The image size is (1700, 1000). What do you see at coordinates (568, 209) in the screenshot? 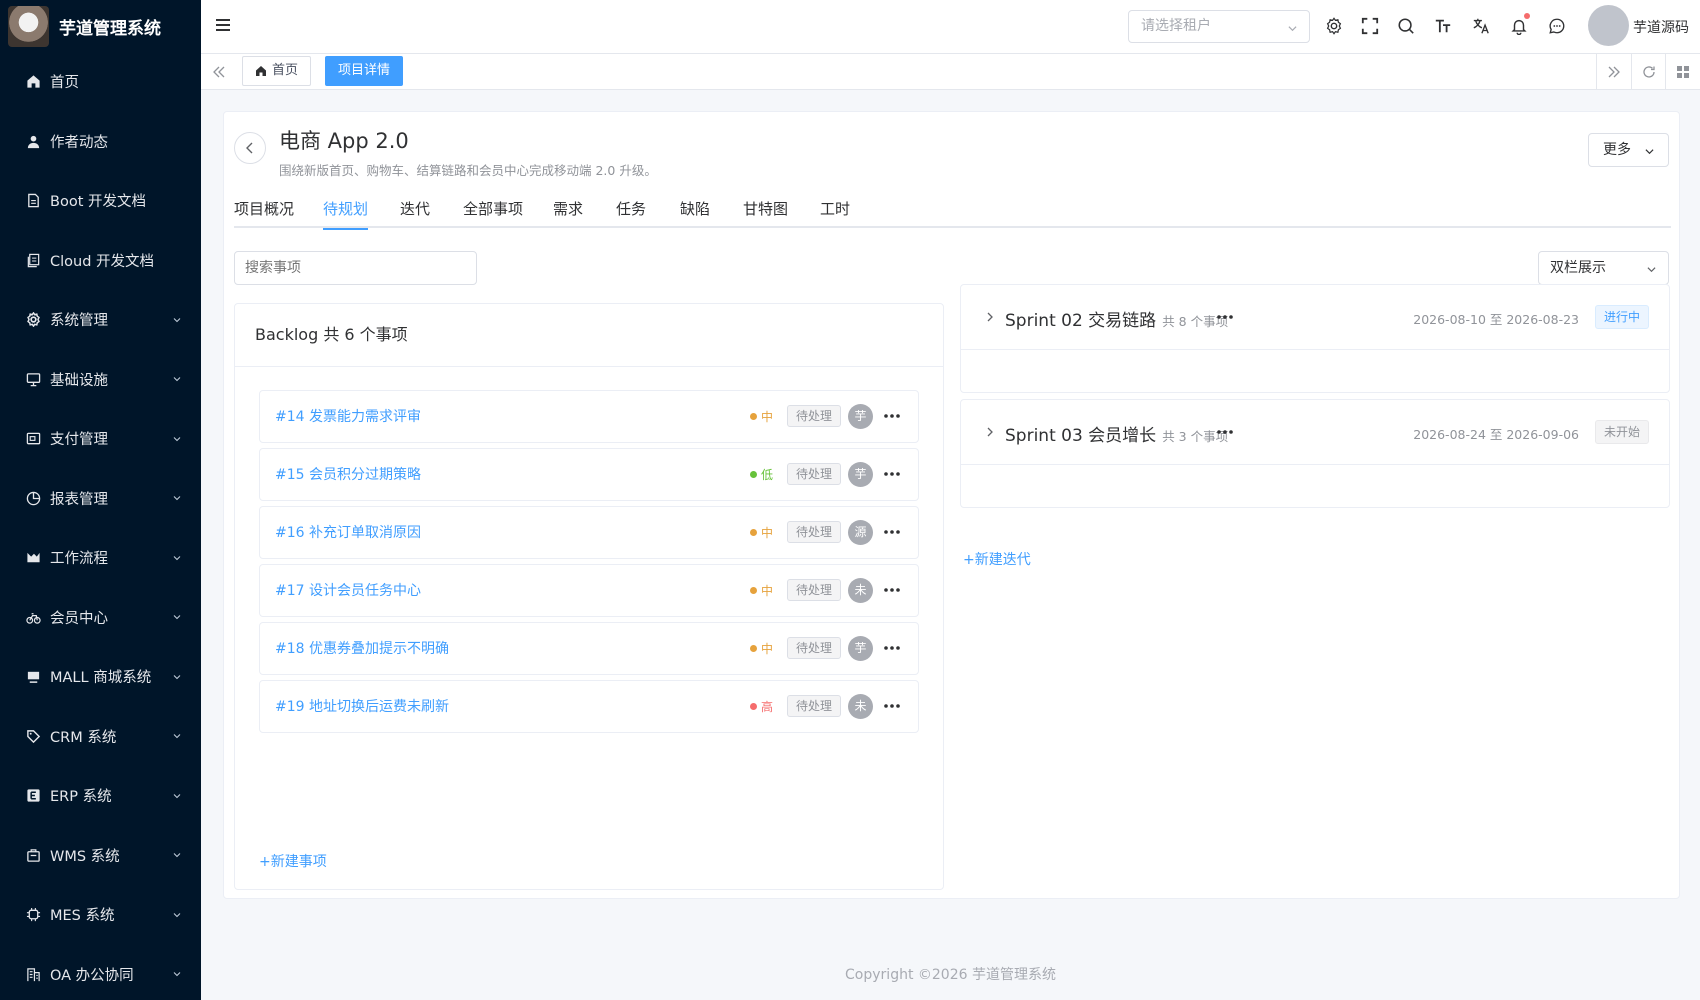
I see `tab-4: 需求` at bounding box center [568, 209].